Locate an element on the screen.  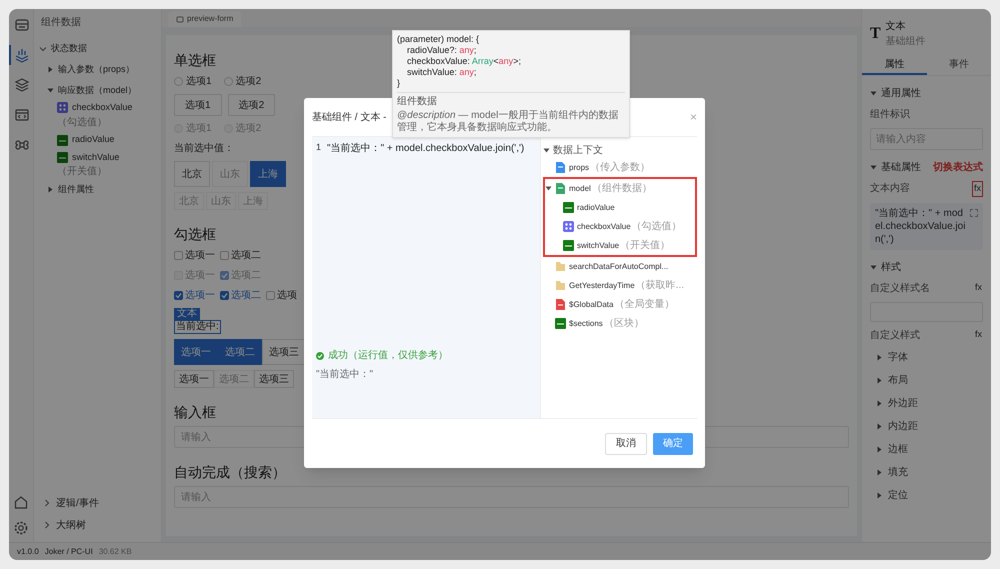
tree-item: 输入参数（props） is located at coordinates (96, 69).